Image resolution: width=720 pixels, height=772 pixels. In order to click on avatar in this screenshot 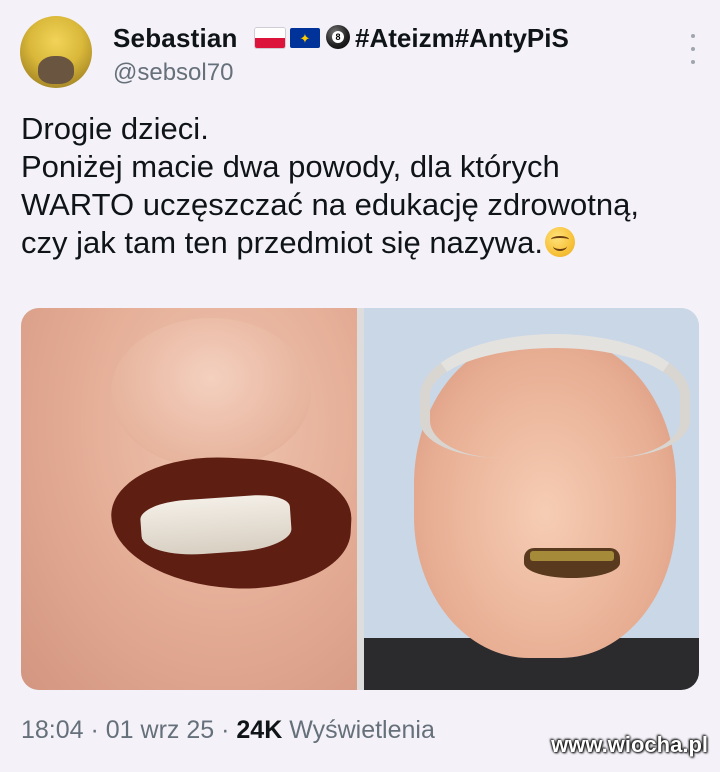, I will do `click(56, 52)`.